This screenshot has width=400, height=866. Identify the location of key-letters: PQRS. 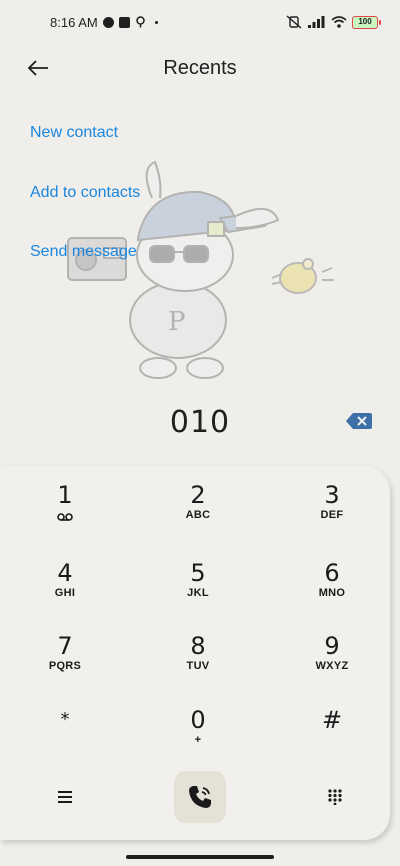
(65, 666).